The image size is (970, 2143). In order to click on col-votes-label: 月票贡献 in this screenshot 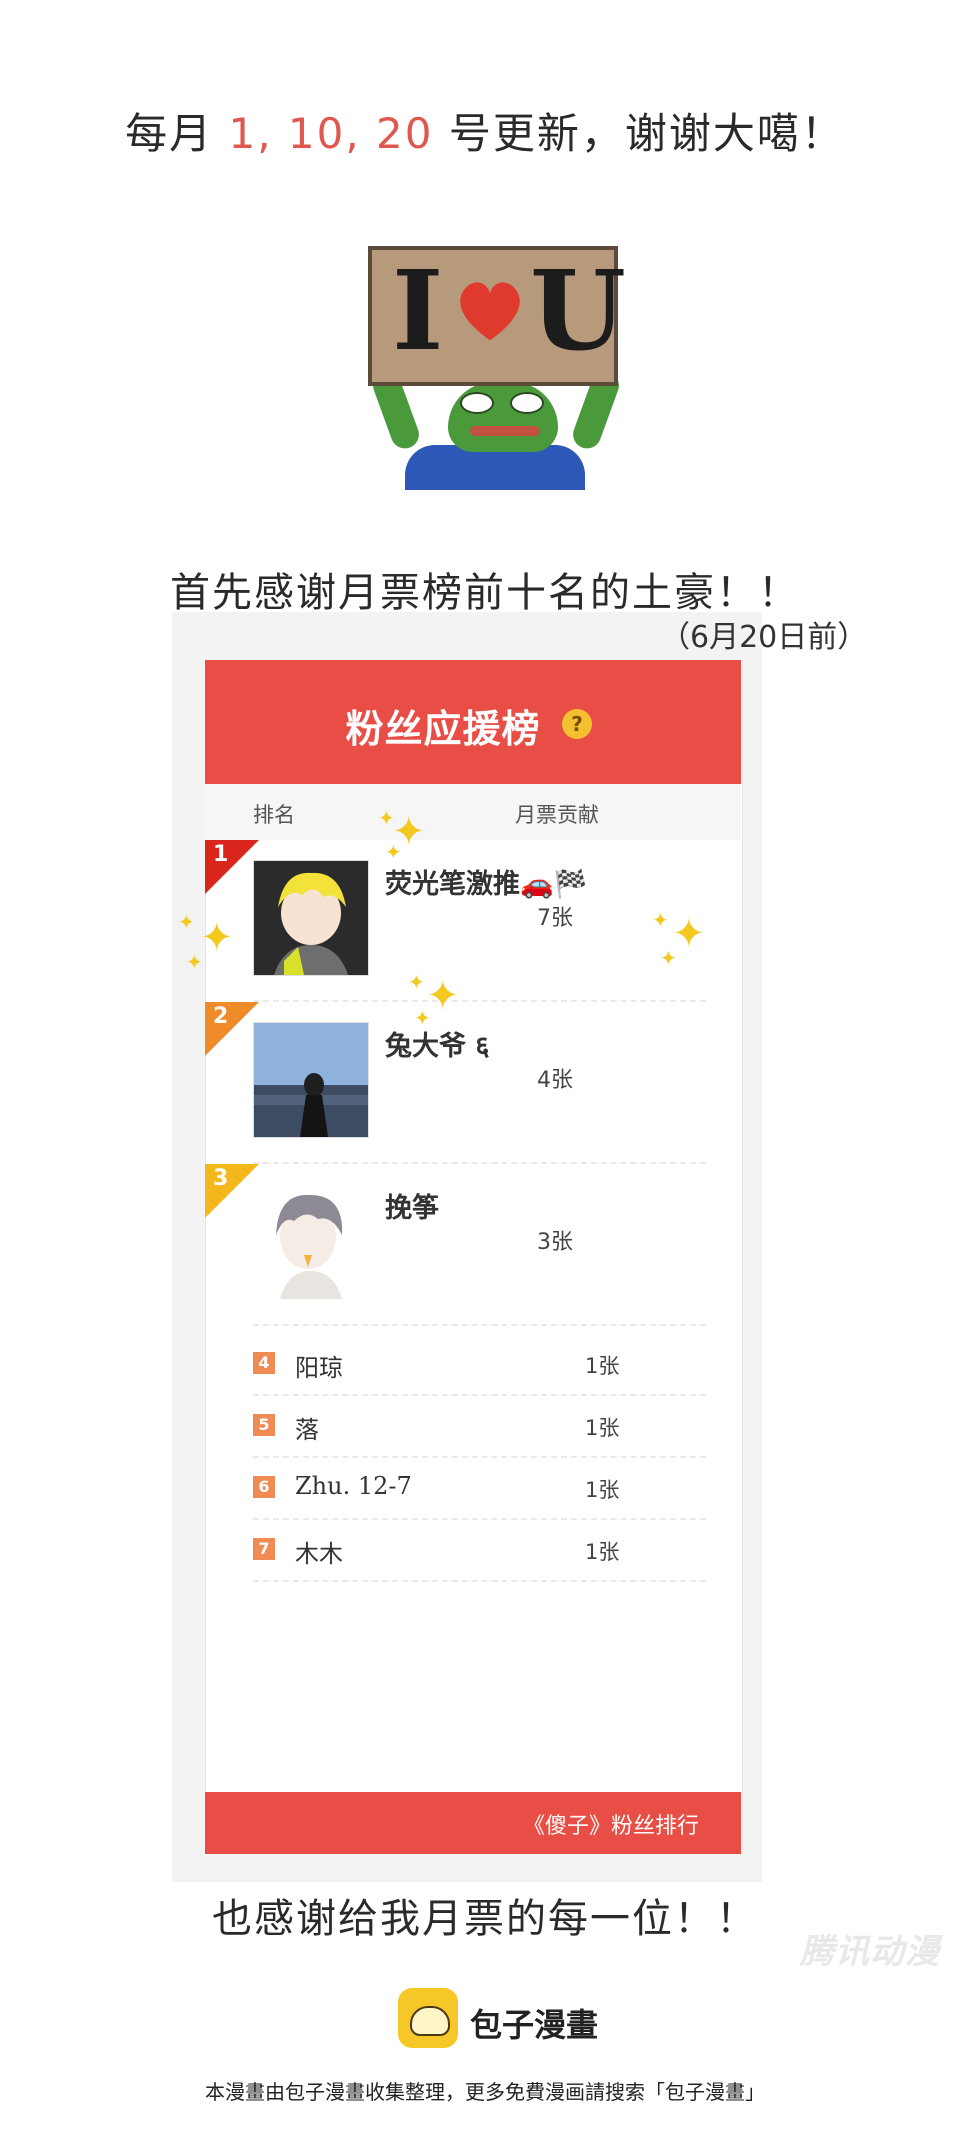, I will do `click(557, 815)`.